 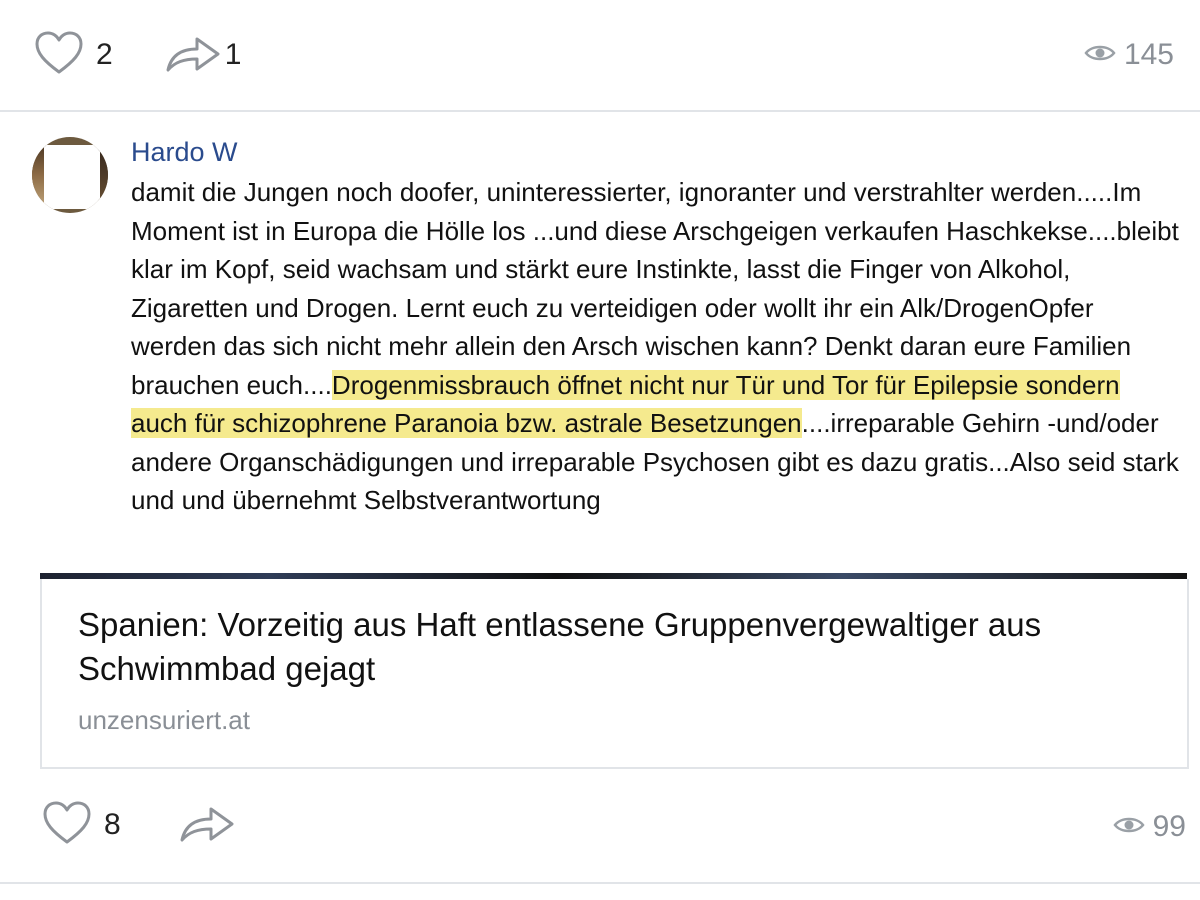 I want to click on top-action-bar: 2 1, so click(x=137, y=55).